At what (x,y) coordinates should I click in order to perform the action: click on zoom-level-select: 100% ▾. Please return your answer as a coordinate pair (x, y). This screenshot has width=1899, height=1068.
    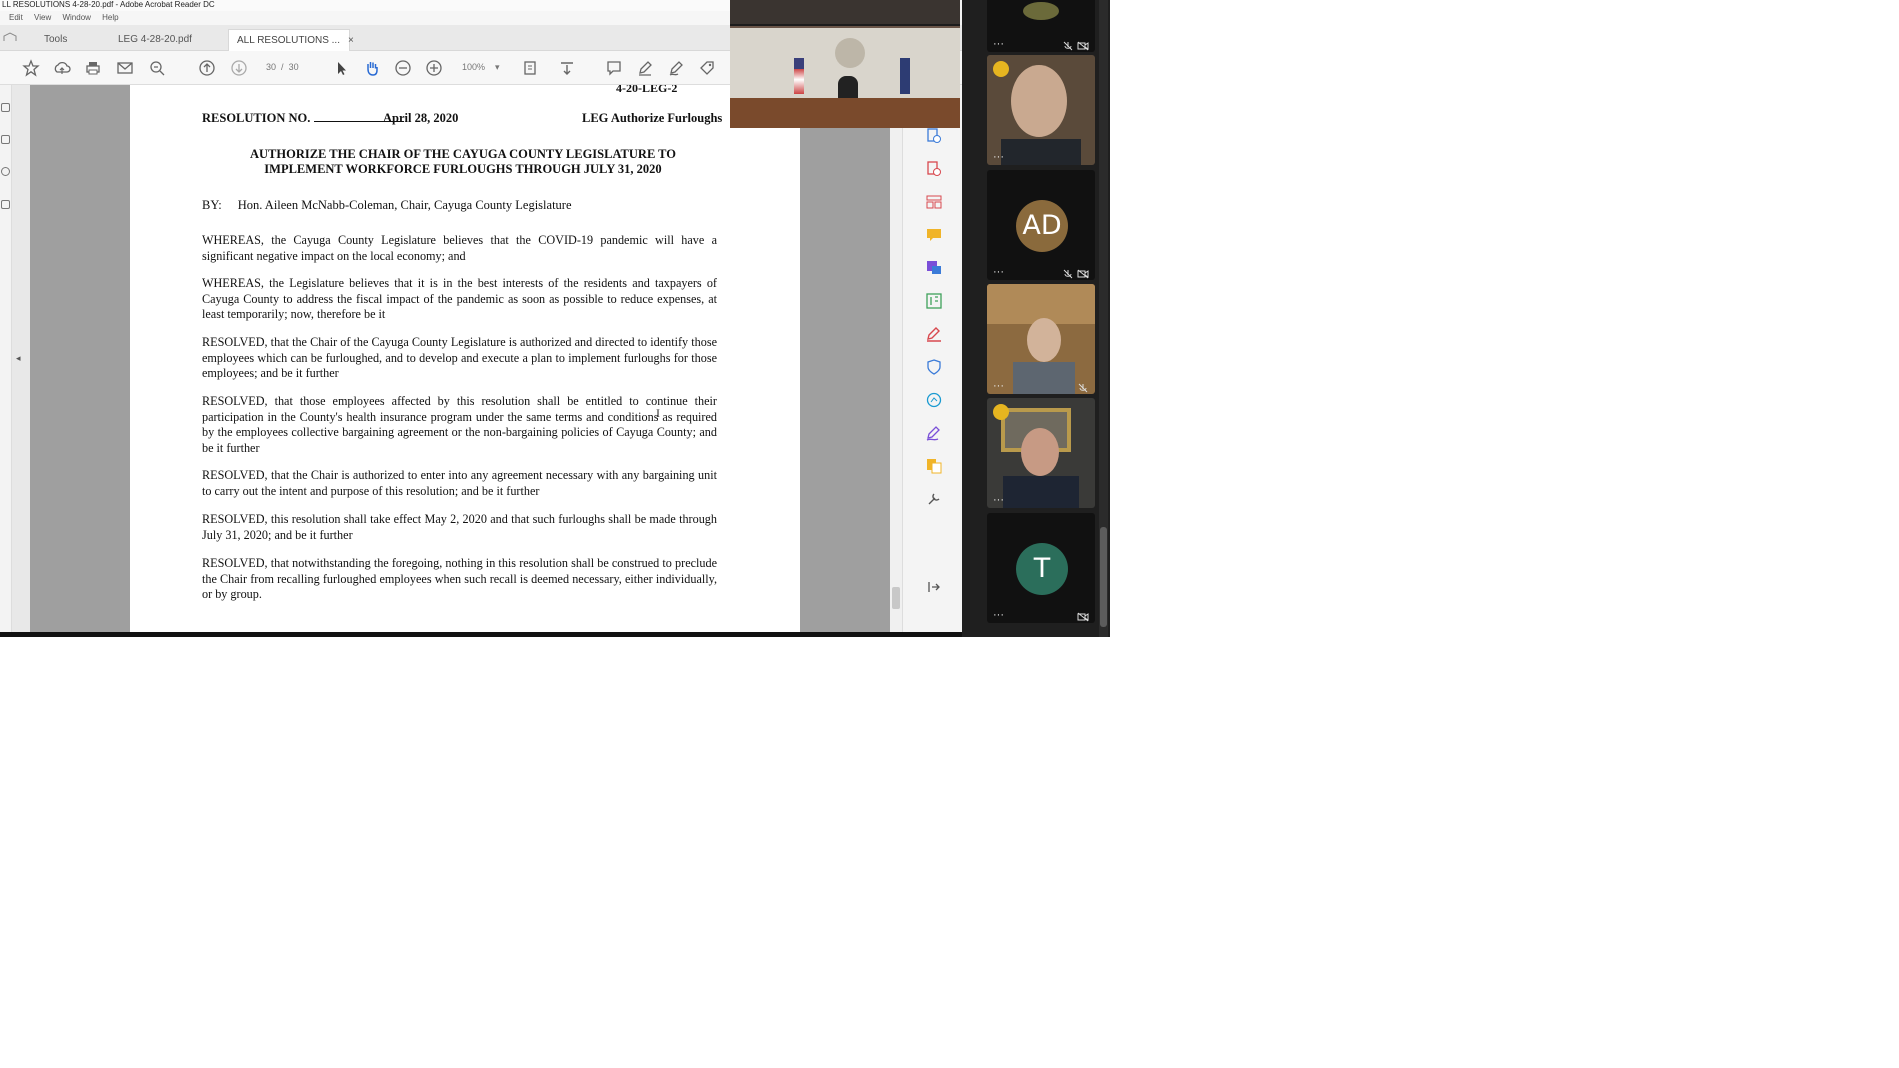
    Looking at the image, I should click on (481, 67).